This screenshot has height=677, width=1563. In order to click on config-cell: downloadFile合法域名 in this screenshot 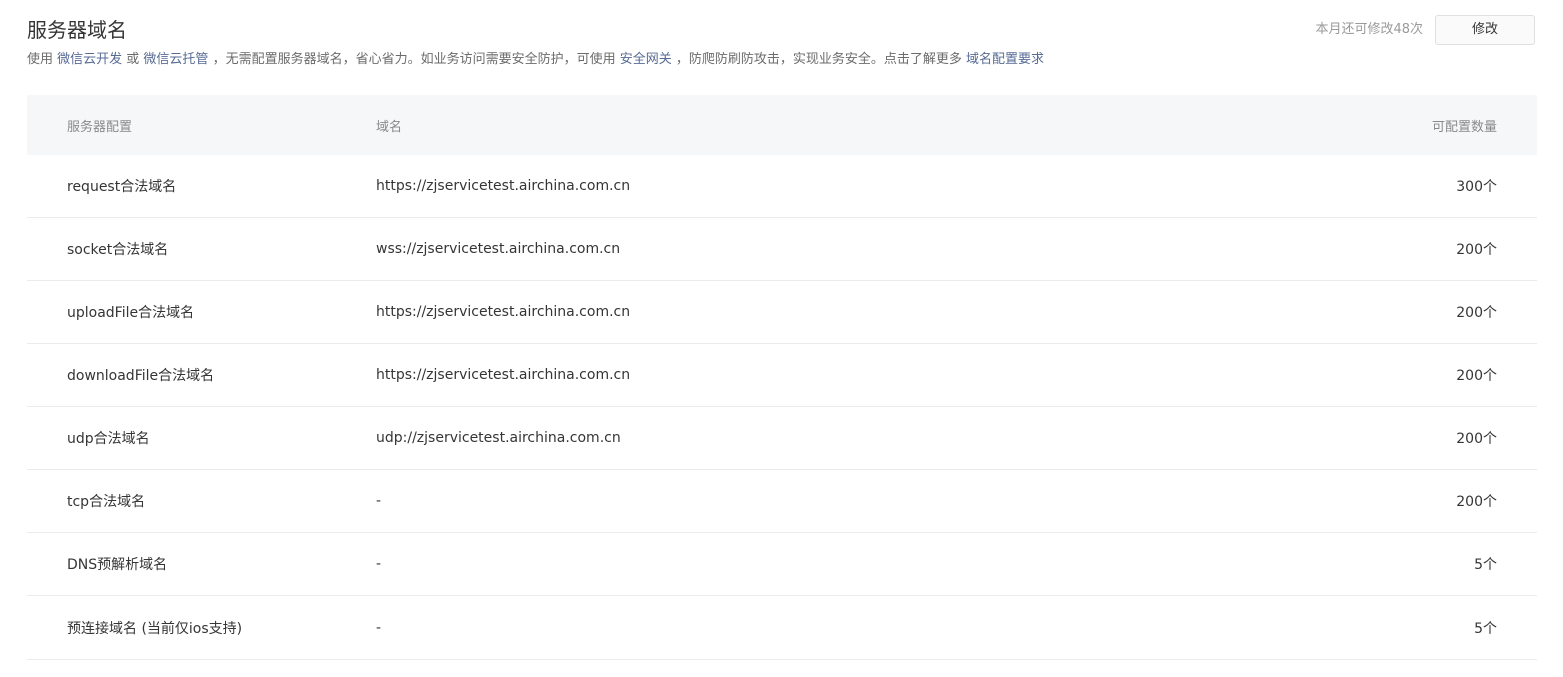, I will do `click(141, 376)`.